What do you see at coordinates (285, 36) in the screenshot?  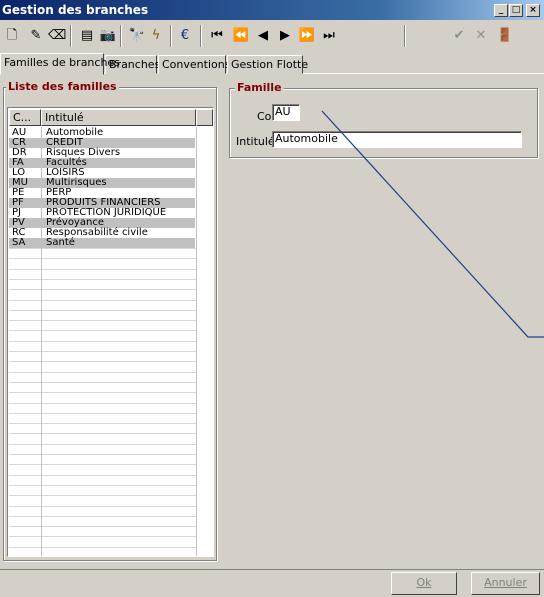 I see `next-record-icon: ▶` at bounding box center [285, 36].